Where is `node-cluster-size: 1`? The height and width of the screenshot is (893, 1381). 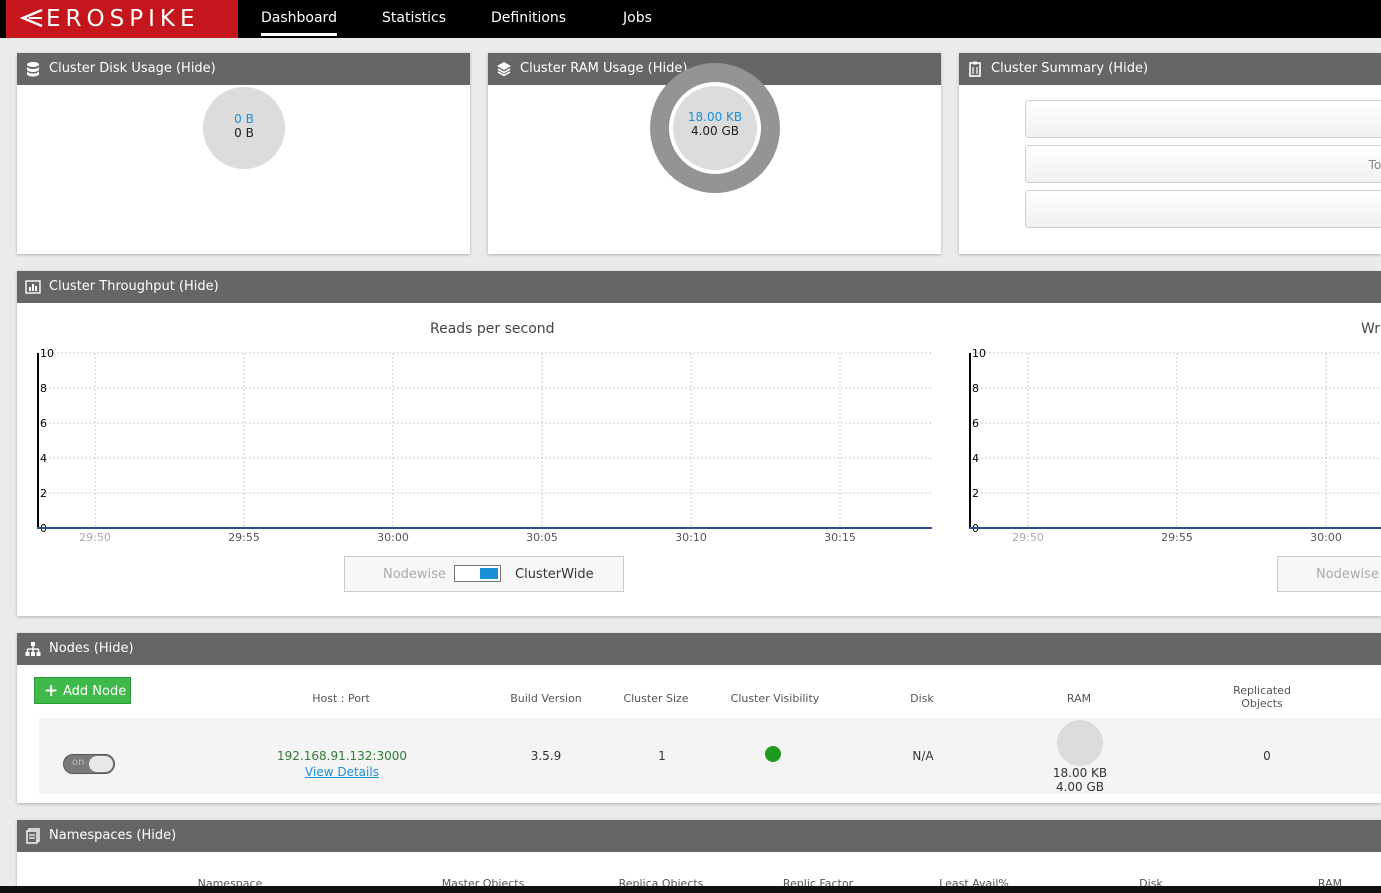 node-cluster-size: 1 is located at coordinates (662, 756).